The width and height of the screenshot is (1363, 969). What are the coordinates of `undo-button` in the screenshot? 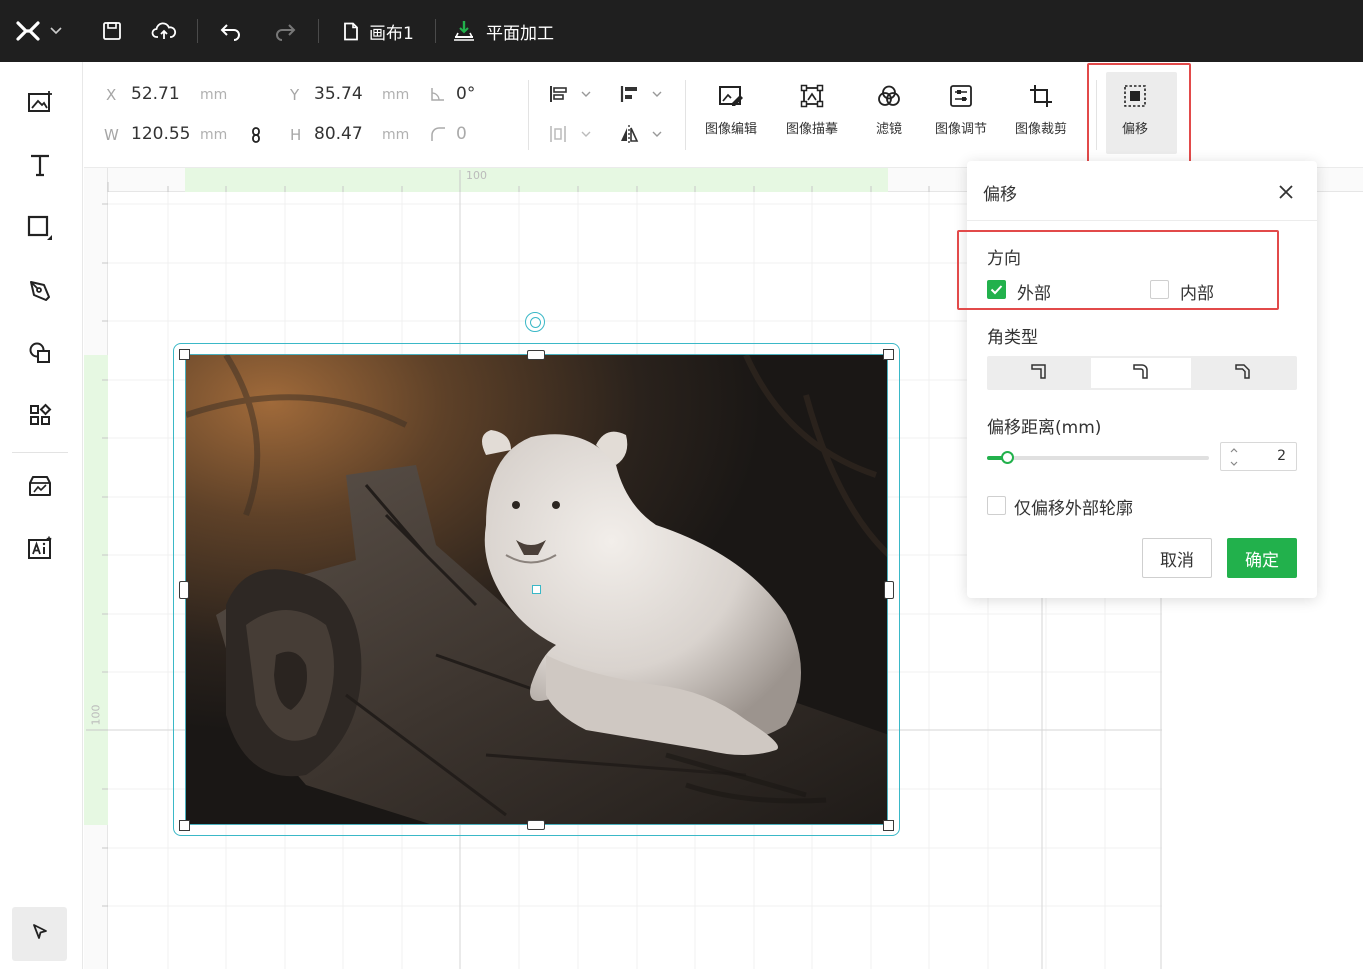 It's located at (231, 31).